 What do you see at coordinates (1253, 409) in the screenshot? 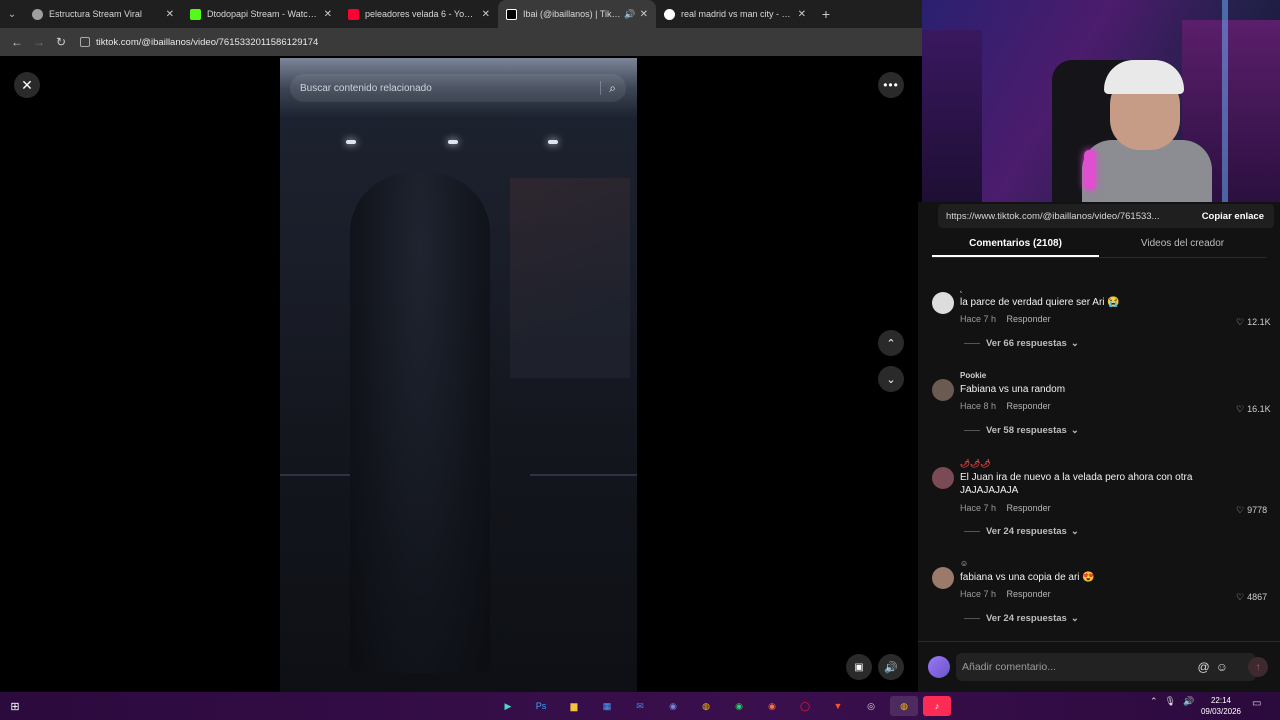
I see `like-button: ♡ 16.1K` at bounding box center [1253, 409].